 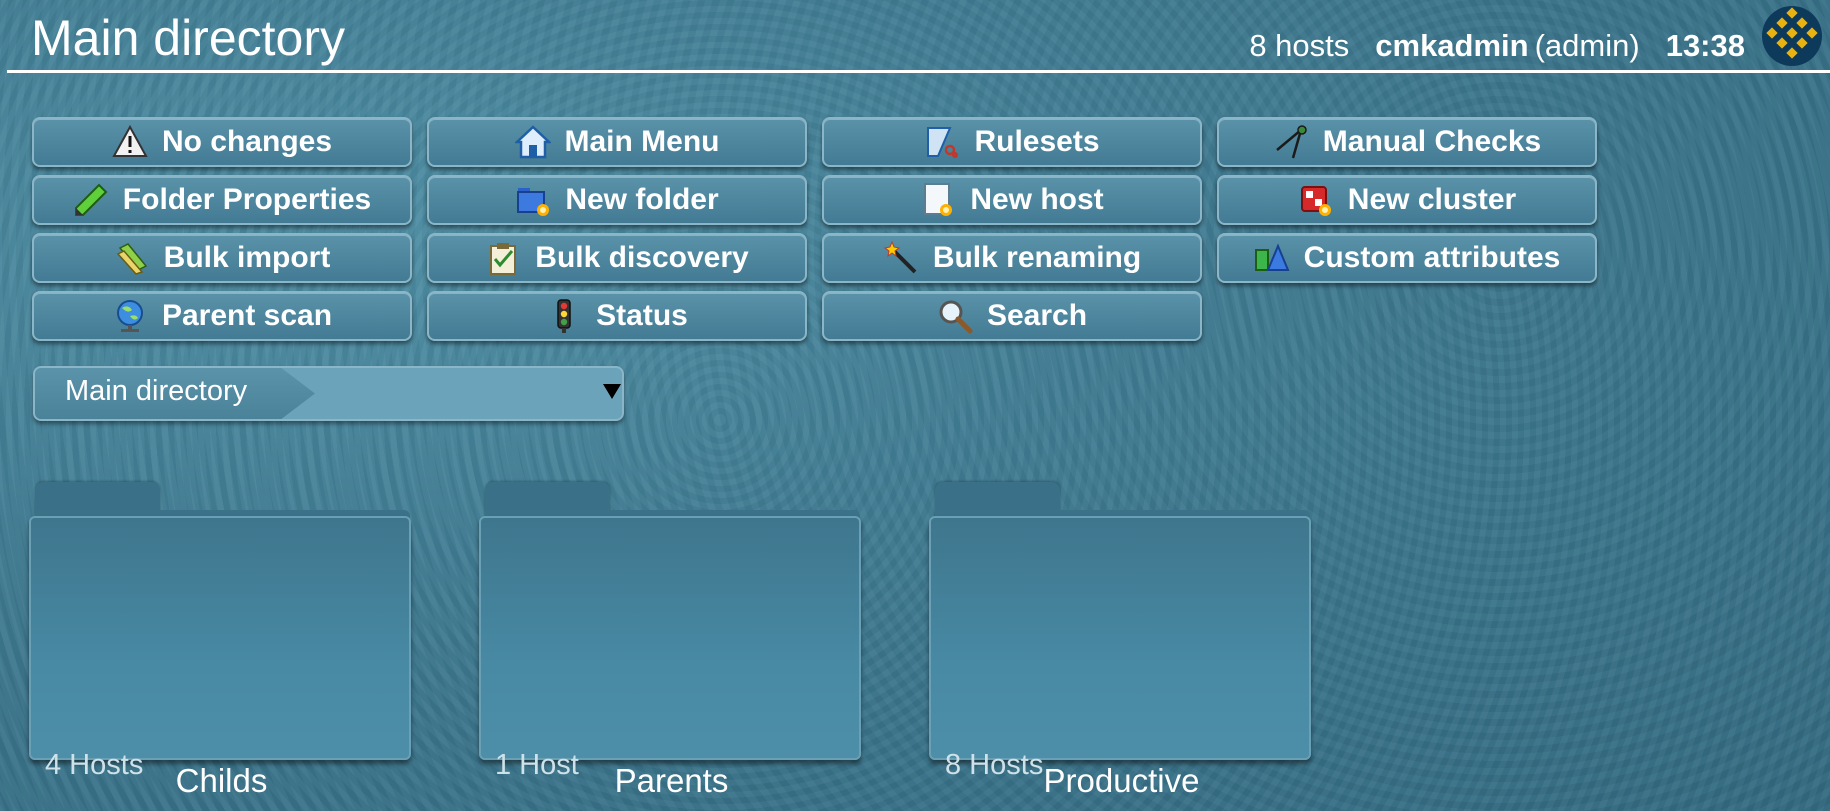 I want to click on folder-tile-childs: 4 Hosts Childs, so click(x=221, y=639).